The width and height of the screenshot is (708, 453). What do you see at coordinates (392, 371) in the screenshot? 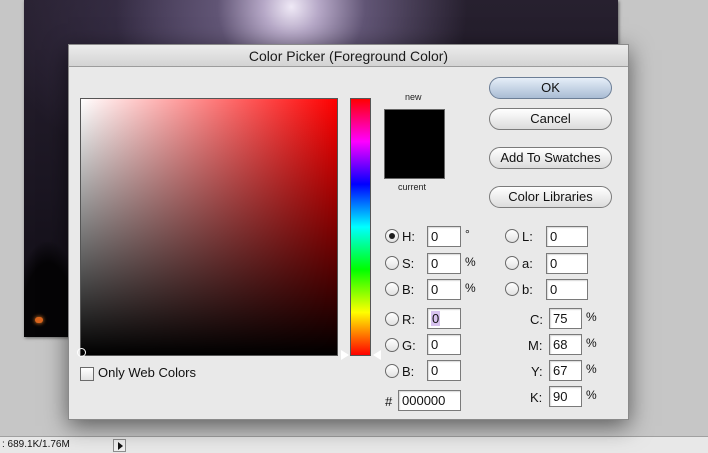
I see `blue-radio` at bounding box center [392, 371].